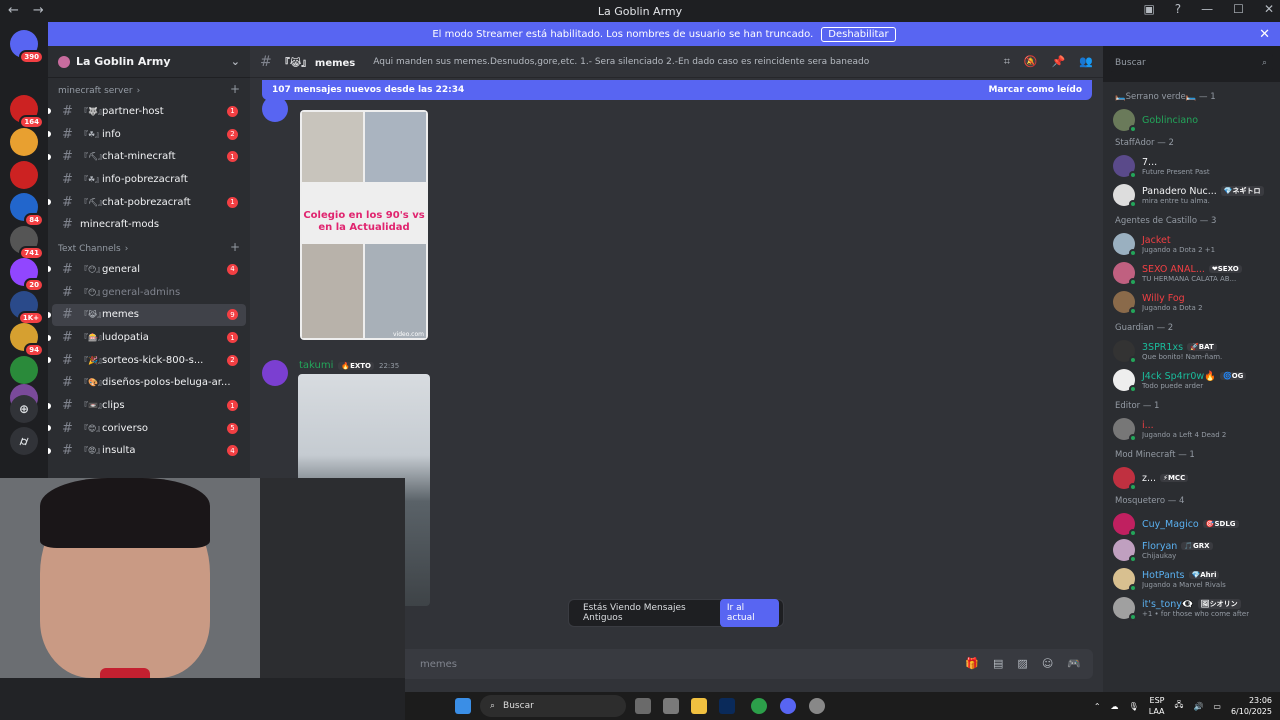  I want to click on server-icon: 1K+, so click(27, 308).